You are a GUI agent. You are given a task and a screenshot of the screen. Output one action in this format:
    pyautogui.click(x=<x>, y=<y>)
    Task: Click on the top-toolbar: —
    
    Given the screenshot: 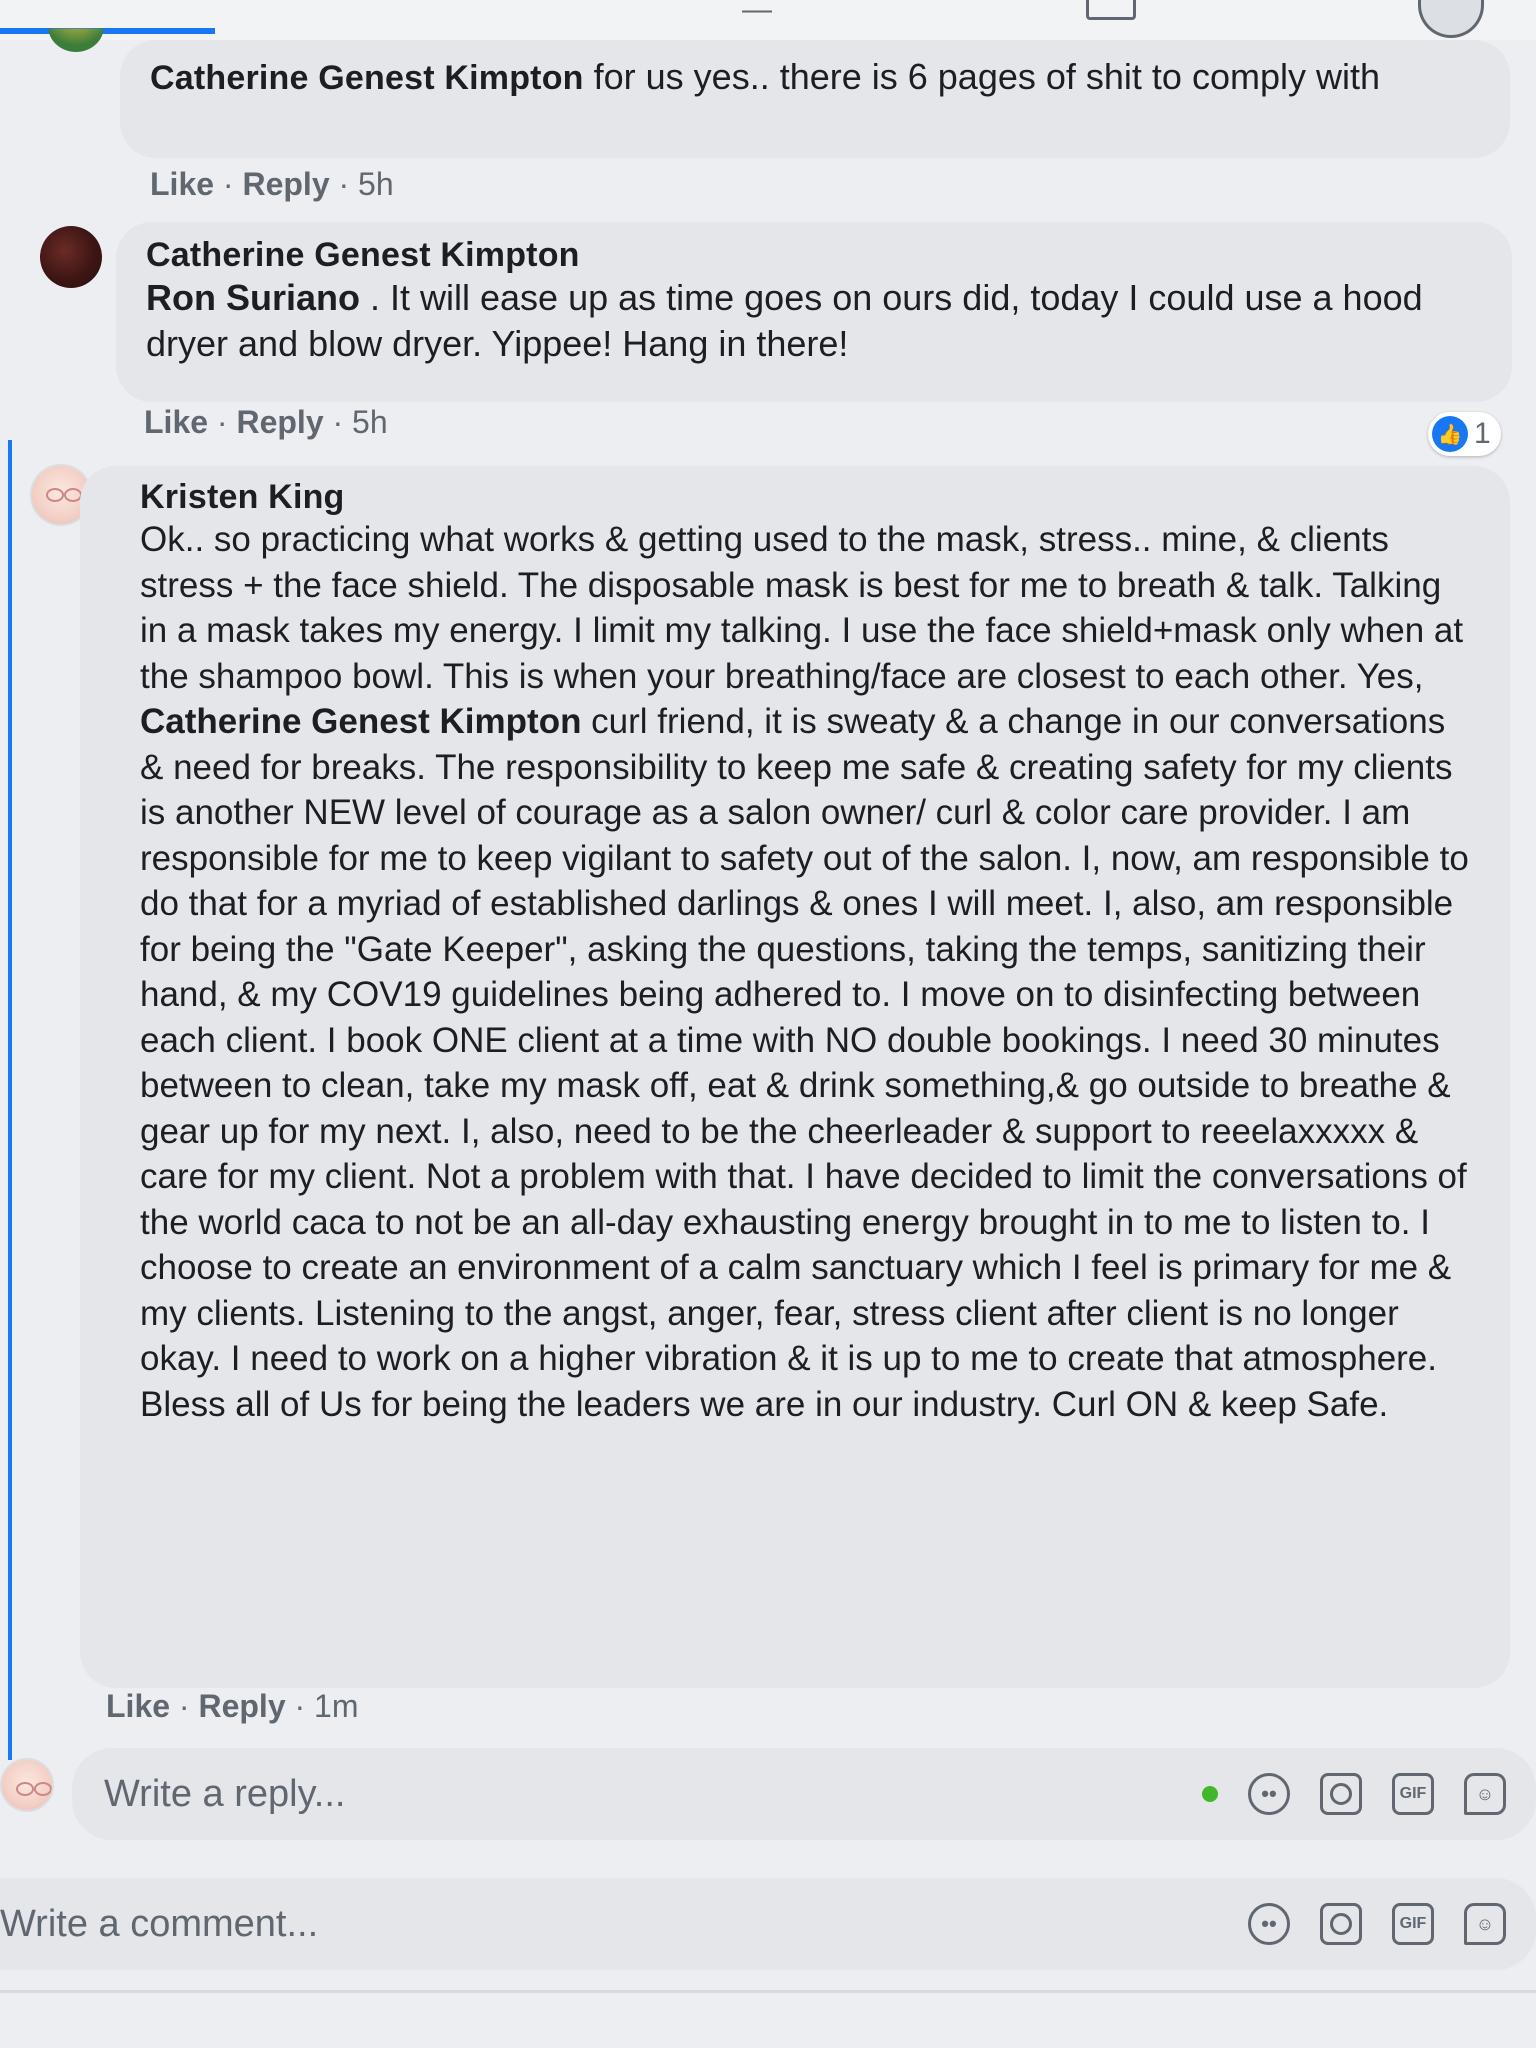 What is the action you would take?
    pyautogui.click(x=768, y=26)
    